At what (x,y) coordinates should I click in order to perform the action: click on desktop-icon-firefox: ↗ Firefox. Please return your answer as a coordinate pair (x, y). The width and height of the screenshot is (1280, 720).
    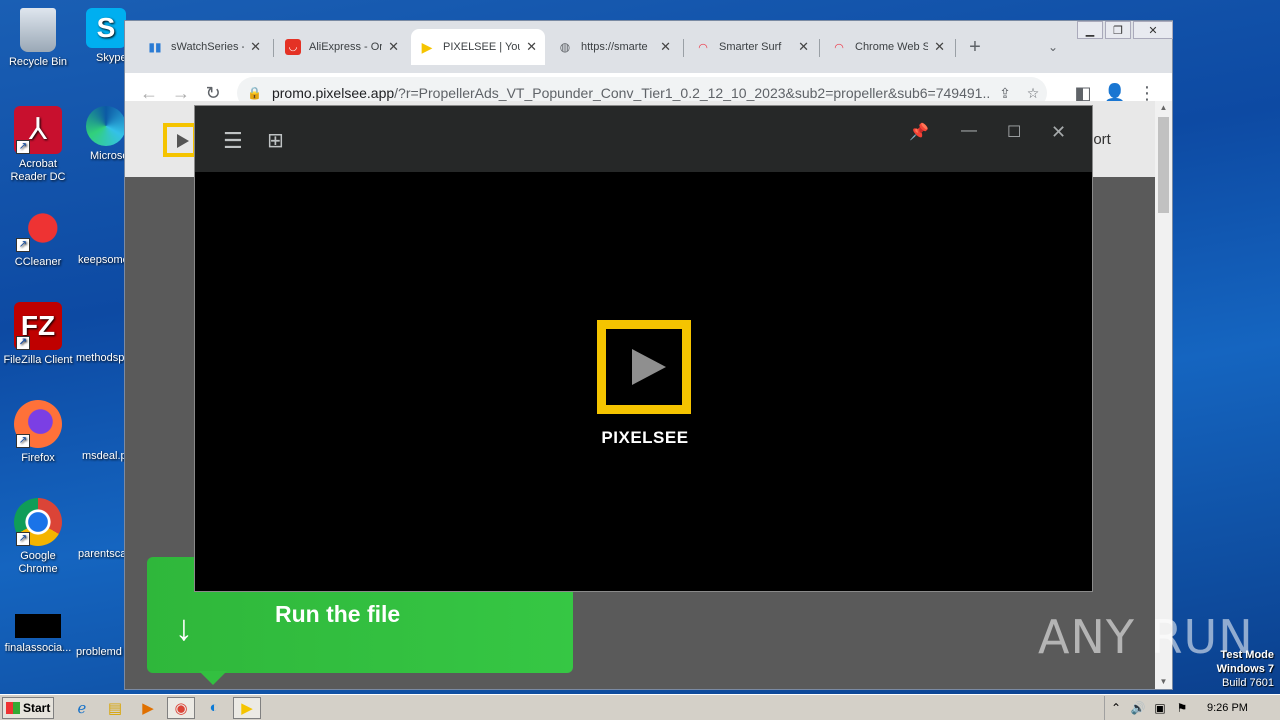
    Looking at the image, I should click on (38, 432).